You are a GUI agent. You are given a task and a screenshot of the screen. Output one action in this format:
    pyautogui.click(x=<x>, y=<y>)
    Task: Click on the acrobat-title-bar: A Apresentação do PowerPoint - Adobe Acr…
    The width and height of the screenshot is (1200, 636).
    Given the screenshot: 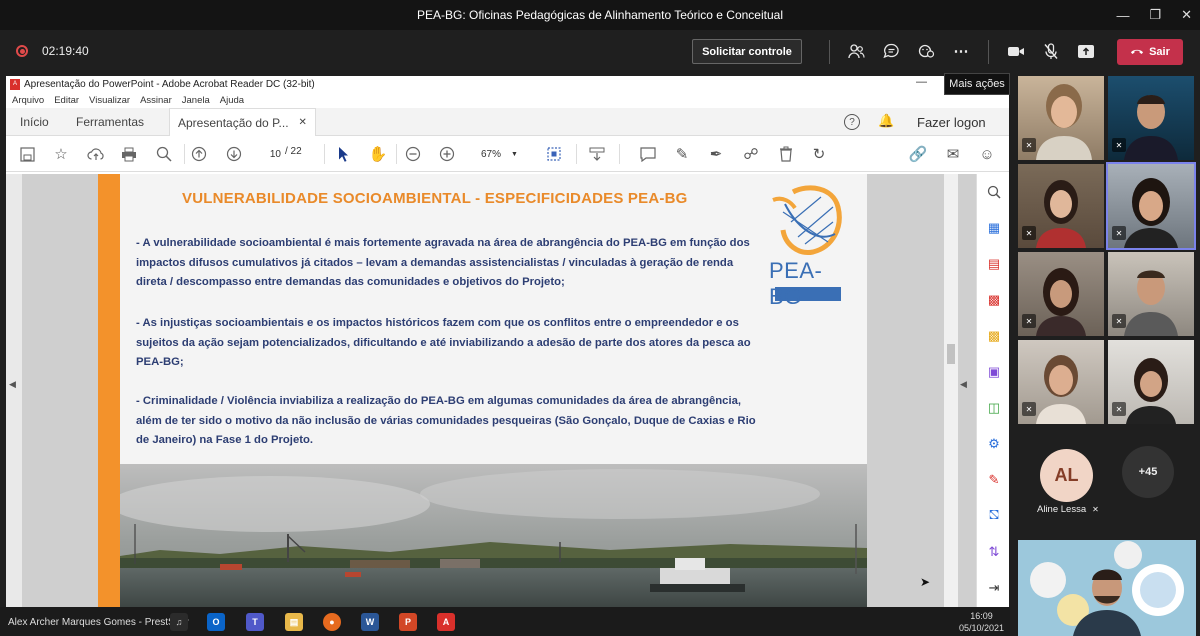 What is the action you would take?
    pyautogui.click(x=507, y=84)
    